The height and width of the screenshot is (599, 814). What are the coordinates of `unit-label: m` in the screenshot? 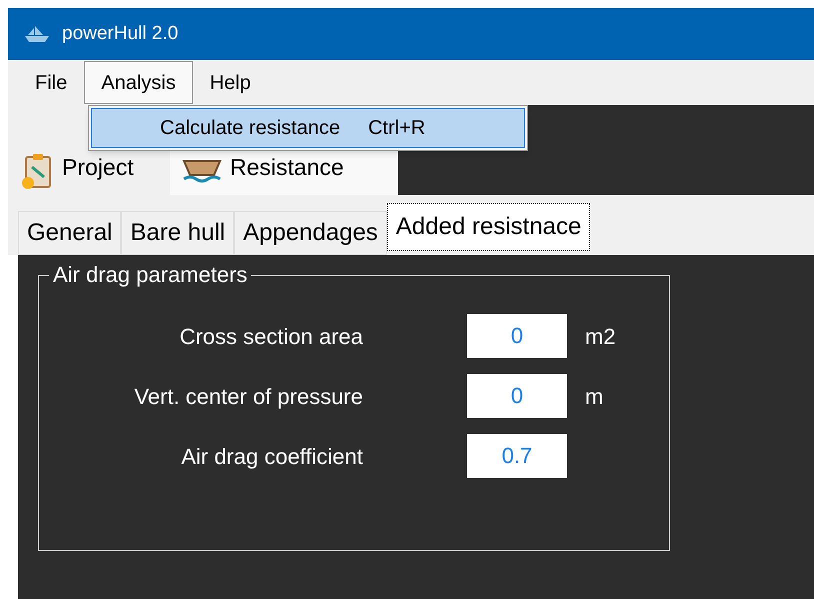 It's located at (594, 396).